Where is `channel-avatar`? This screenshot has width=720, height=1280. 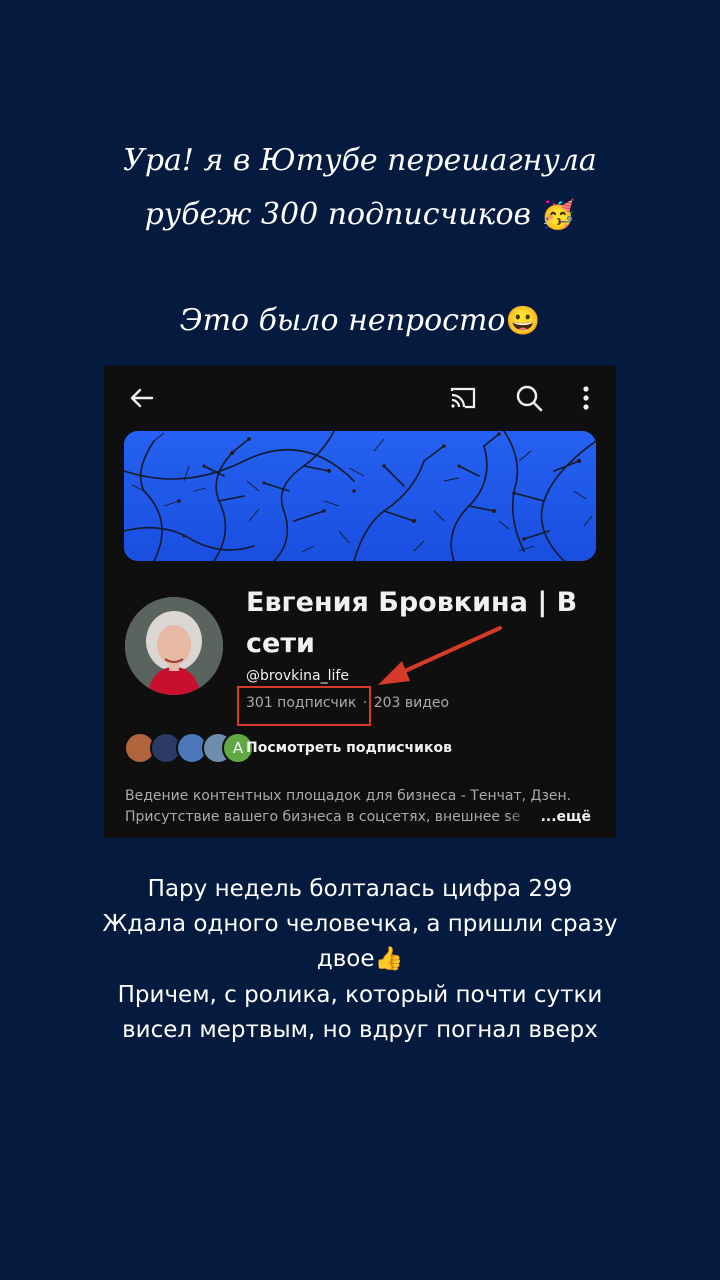
channel-avatar is located at coordinates (174, 646).